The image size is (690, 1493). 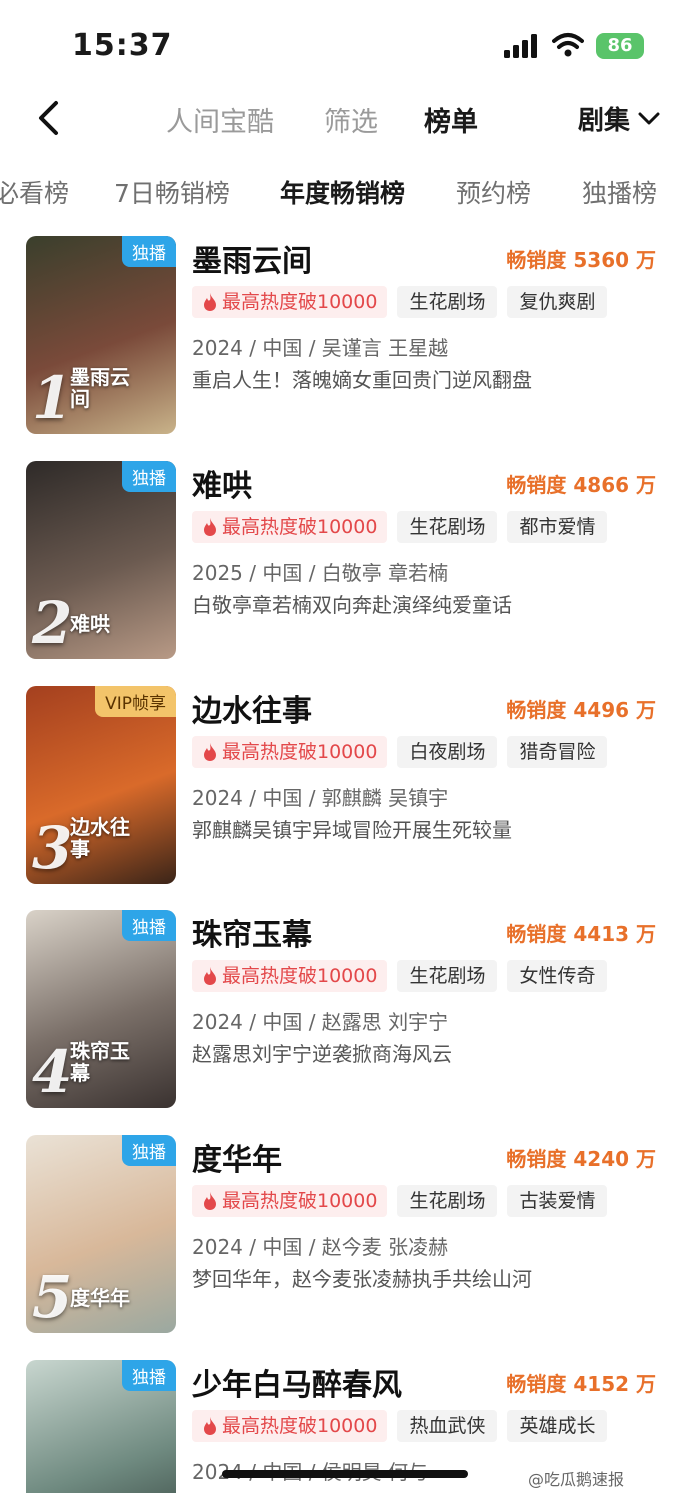 I want to click on show-meta: 2024 / 中国 / 赵今麦 张凌赫, so click(x=320, y=1247).